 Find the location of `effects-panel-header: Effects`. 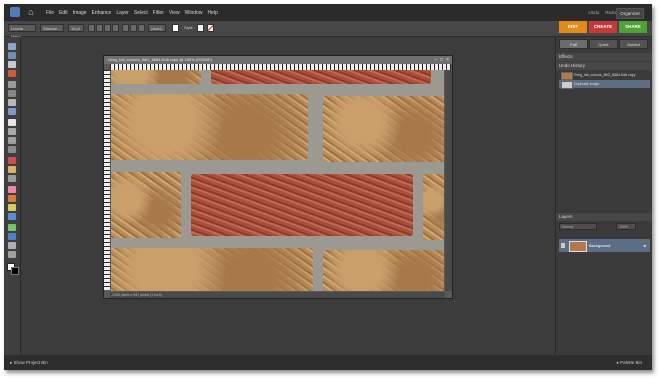

effects-panel-header: Effects is located at coordinates (604, 57).